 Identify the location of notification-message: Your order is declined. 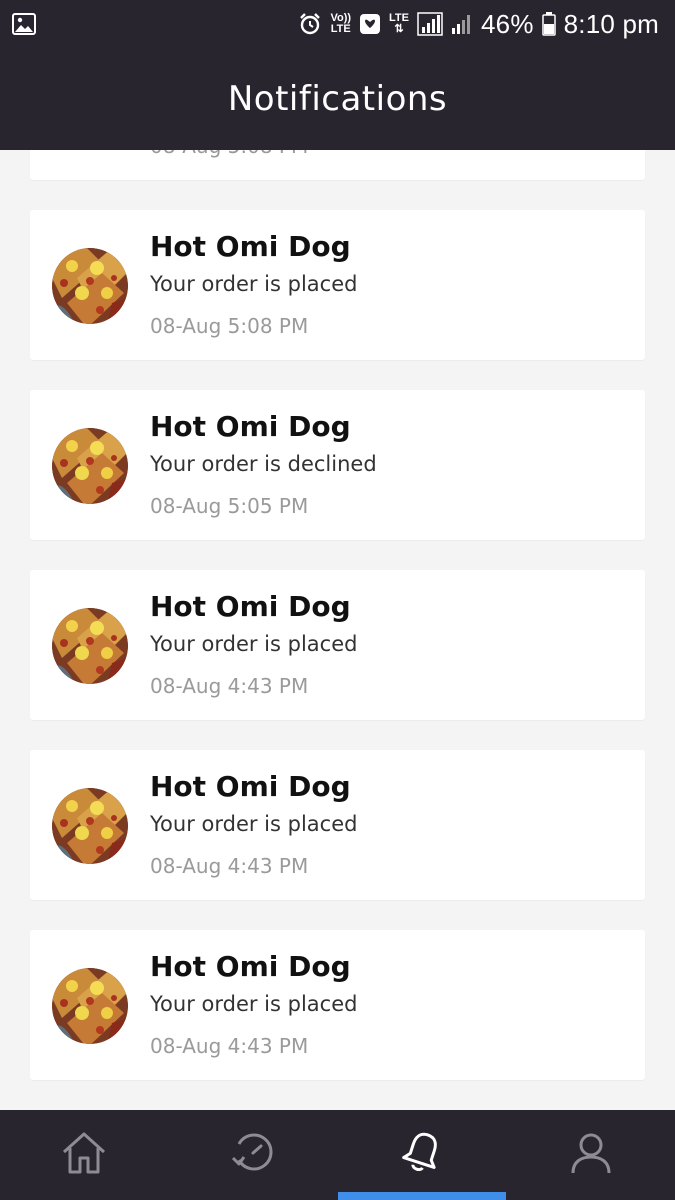
(263, 464).